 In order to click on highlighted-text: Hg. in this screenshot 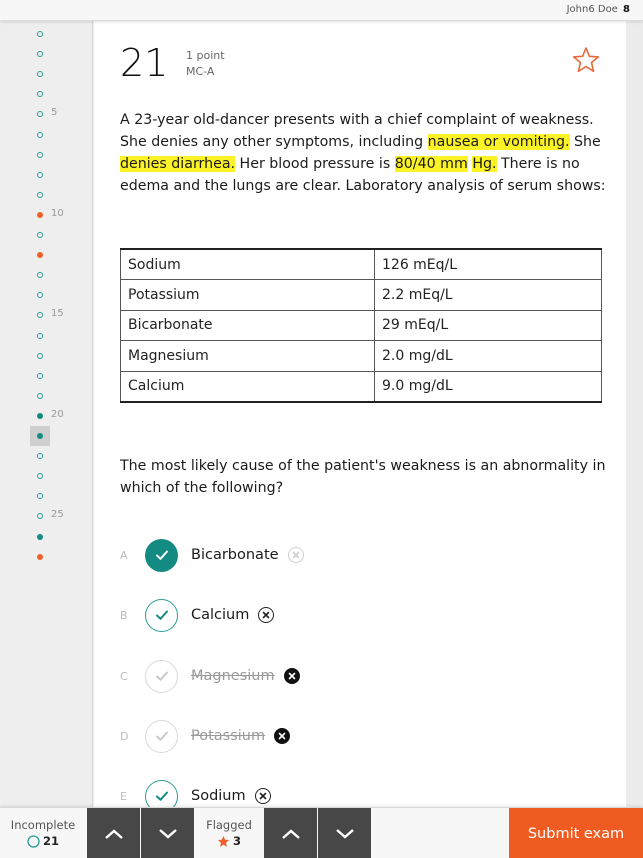, I will do `click(484, 164)`.